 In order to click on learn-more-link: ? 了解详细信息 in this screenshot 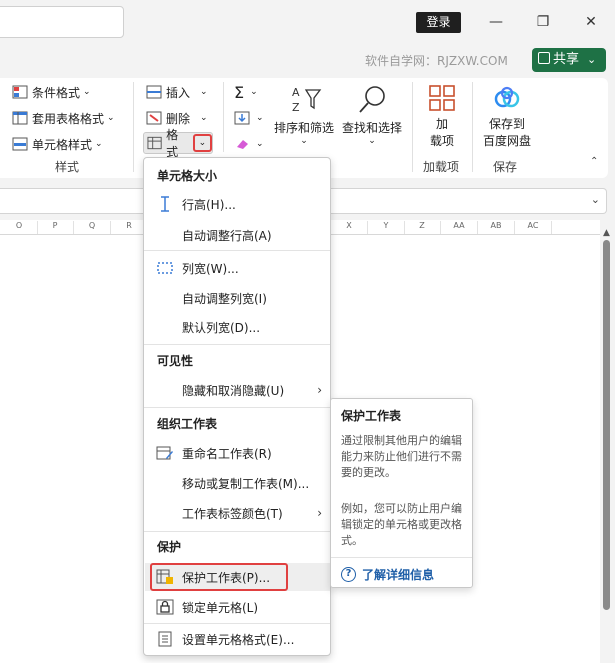, I will do `click(387, 574)`.